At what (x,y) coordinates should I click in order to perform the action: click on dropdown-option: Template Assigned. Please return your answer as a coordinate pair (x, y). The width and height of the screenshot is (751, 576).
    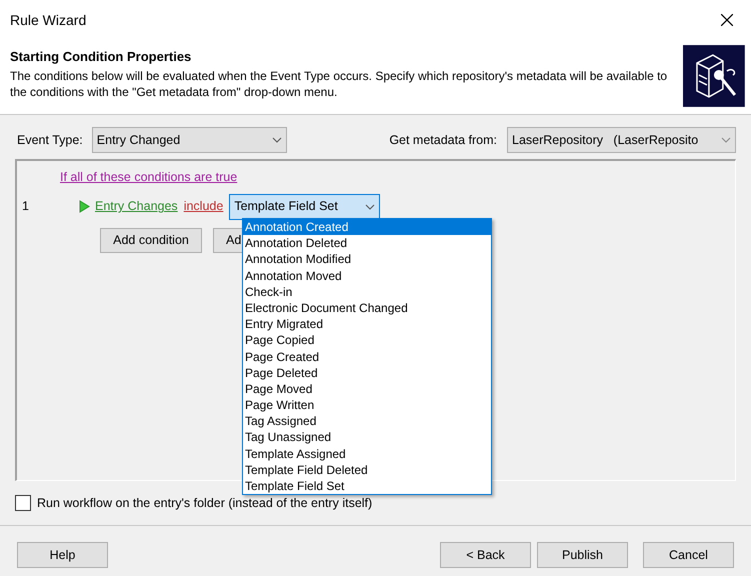
    Looking at the image, I should click on (367, 454).